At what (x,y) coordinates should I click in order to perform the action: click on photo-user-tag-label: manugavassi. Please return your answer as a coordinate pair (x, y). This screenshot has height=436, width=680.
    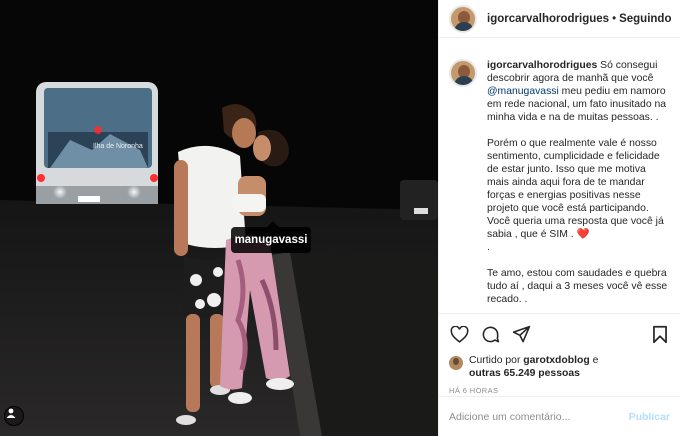
    Looking at the image, I should click on (271, 240).